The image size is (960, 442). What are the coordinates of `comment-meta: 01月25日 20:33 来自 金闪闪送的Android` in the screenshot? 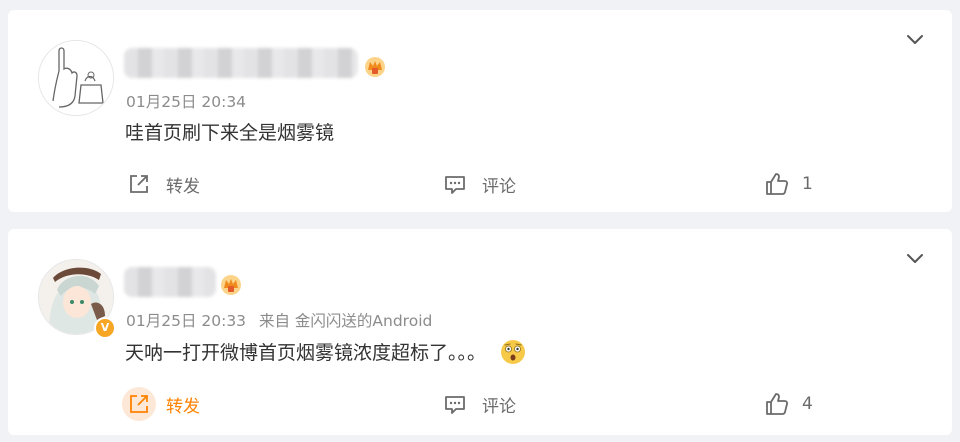 It's located at (279, 320).